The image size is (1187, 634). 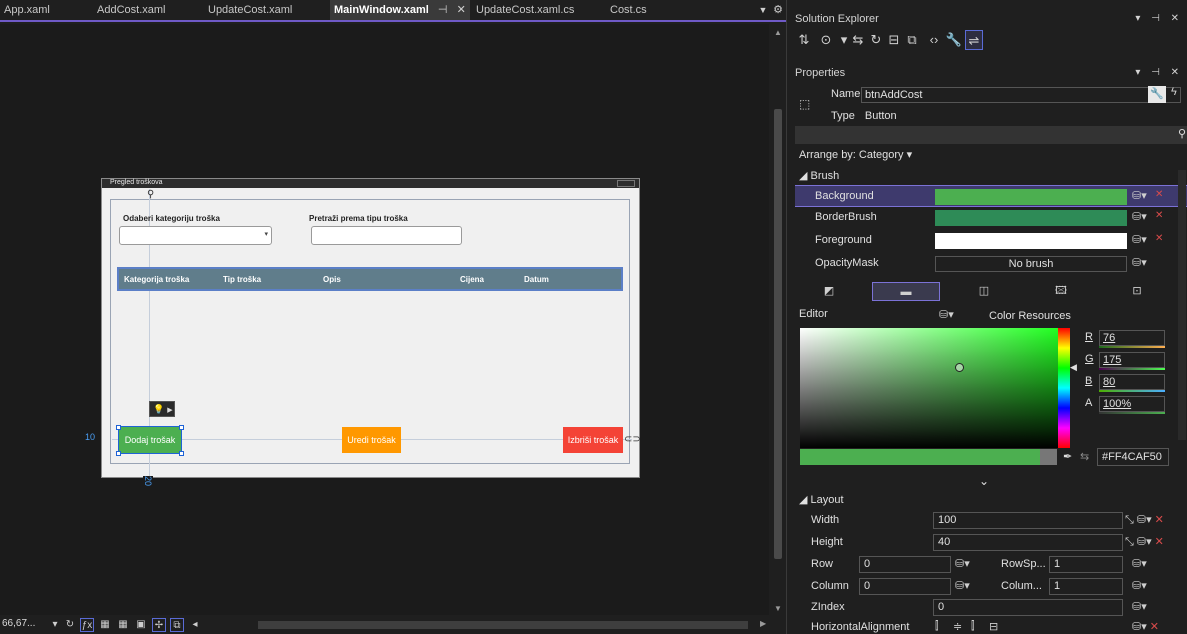 I want to click on history-icon: ⊙, so click(x=826, y=40).